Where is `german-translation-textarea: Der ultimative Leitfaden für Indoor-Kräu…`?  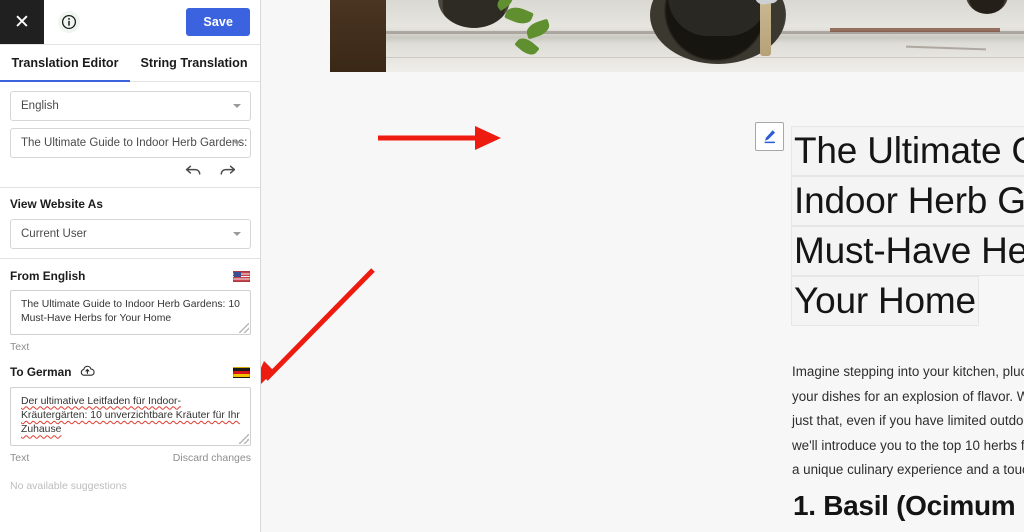 german-translation-textarea: Der ultimative Leitfaden für Indoor-Kräu… is located at coordinates (130, 416).